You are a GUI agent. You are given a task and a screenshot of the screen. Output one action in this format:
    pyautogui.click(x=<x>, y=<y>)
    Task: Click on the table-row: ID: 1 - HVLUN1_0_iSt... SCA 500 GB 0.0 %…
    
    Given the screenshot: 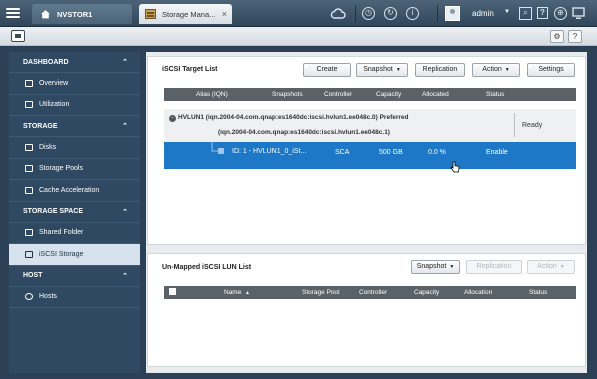 What is the action you would take?
    pyautogui.click(x=370, y=155)
    